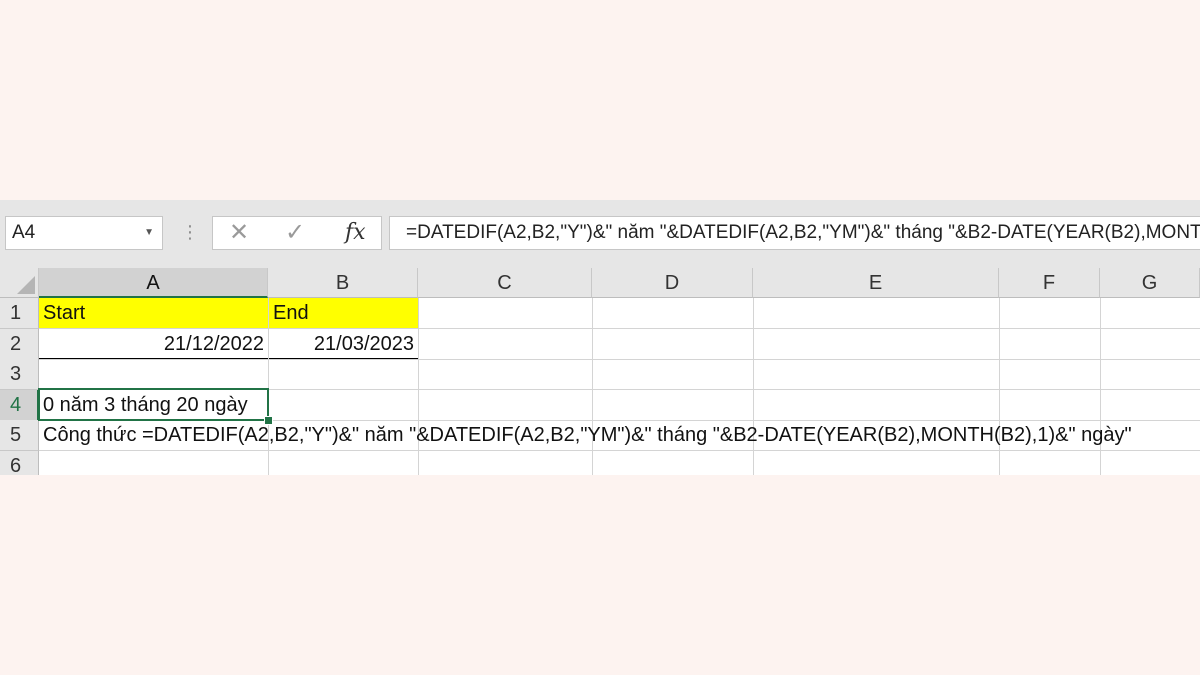 Image resolution: width=1200 pixels, height=675 pixels. I want to click on row-header-1: 1, so click(19, 313).